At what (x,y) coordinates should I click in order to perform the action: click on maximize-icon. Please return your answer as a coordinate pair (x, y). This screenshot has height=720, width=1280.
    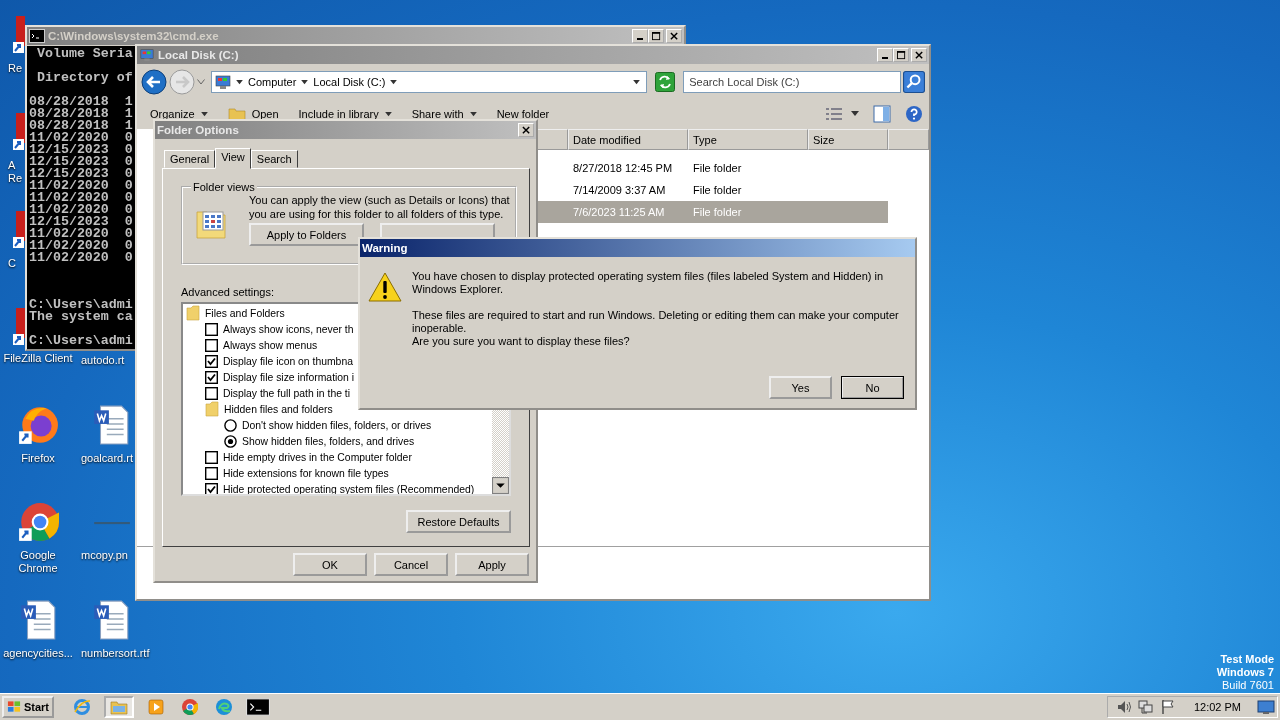
    Looking at the image, I should click on (656, 36).